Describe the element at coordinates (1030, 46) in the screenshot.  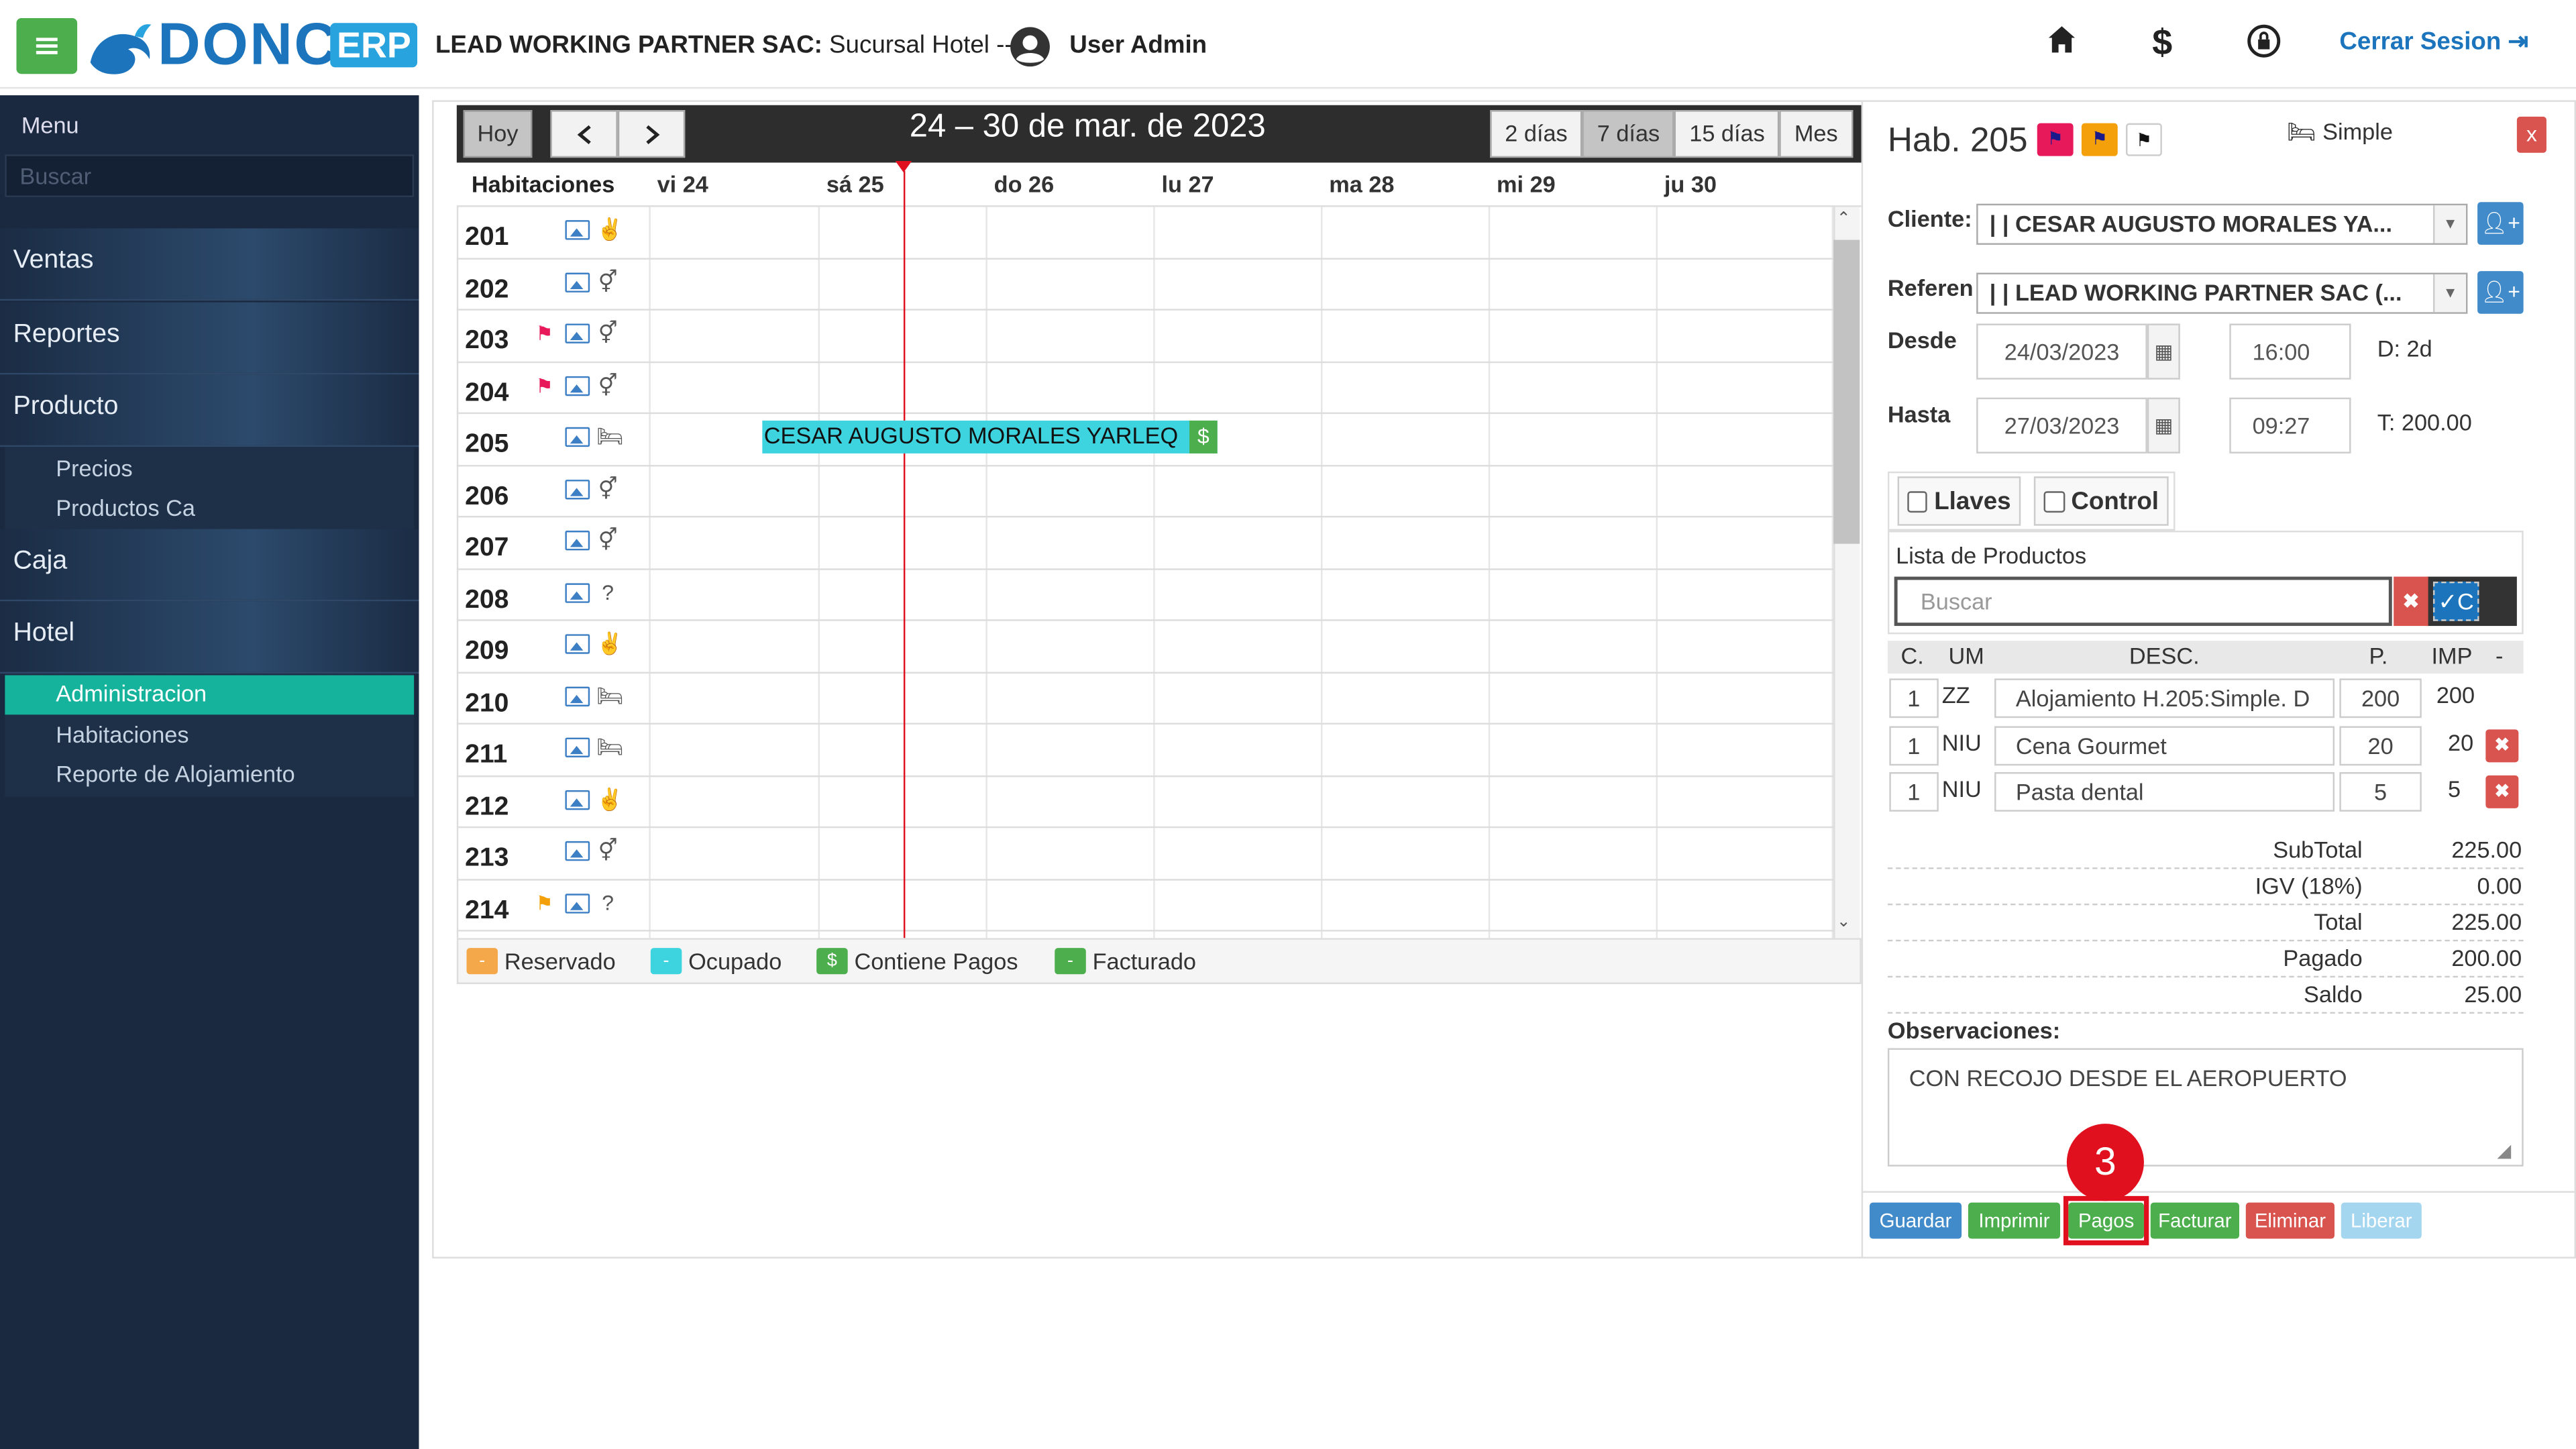
I see `user-avatar-icon` at that location.